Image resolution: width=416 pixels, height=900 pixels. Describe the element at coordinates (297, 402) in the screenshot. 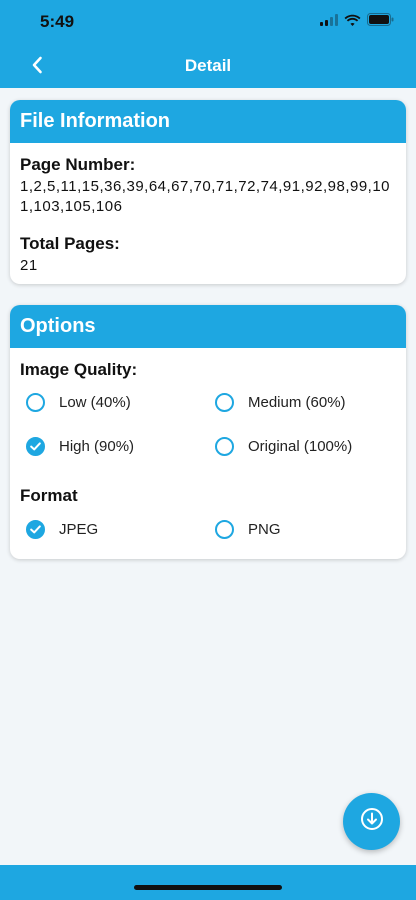

I see `radio-label: Medium (60%)` at that location.